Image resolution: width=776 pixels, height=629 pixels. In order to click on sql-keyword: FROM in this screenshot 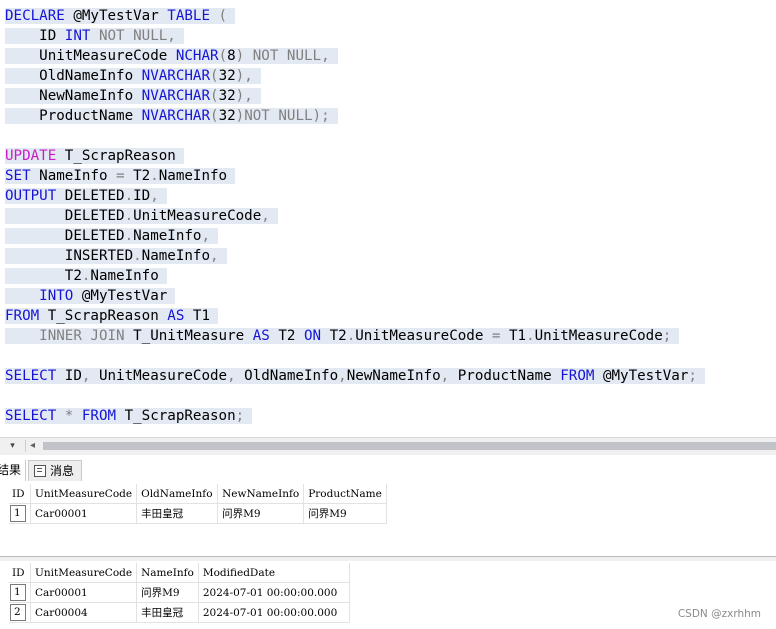, I will do `click(22, 316)`.